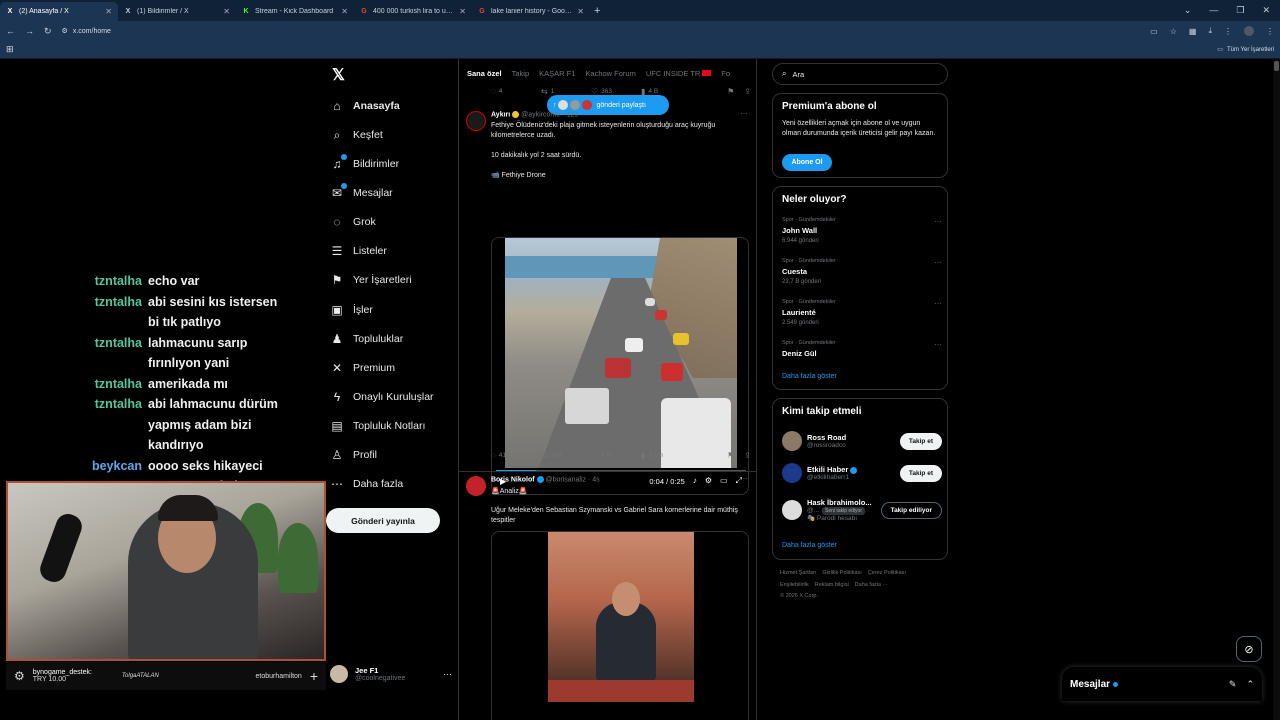  I want to click on sidebar-item-list: ☰ Listeler, so click(358, 251).